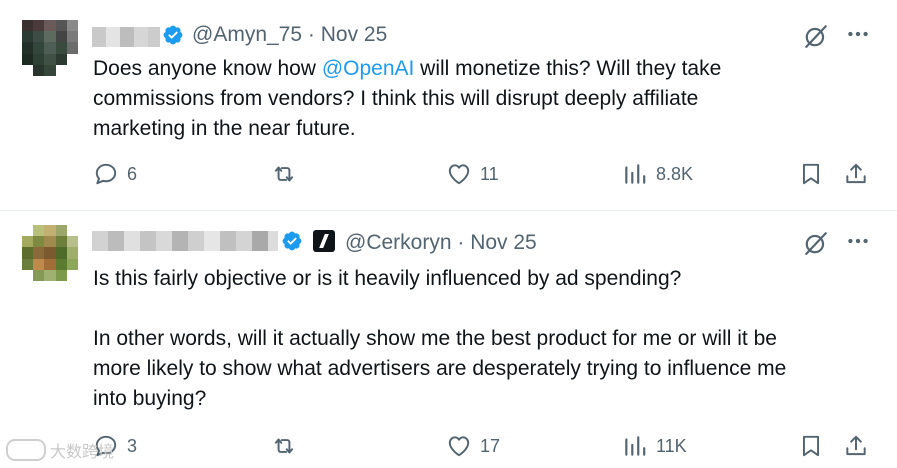 This screenshot has height=468, width=897. I want to click on watermark-logo-icon, so click(26, 450).